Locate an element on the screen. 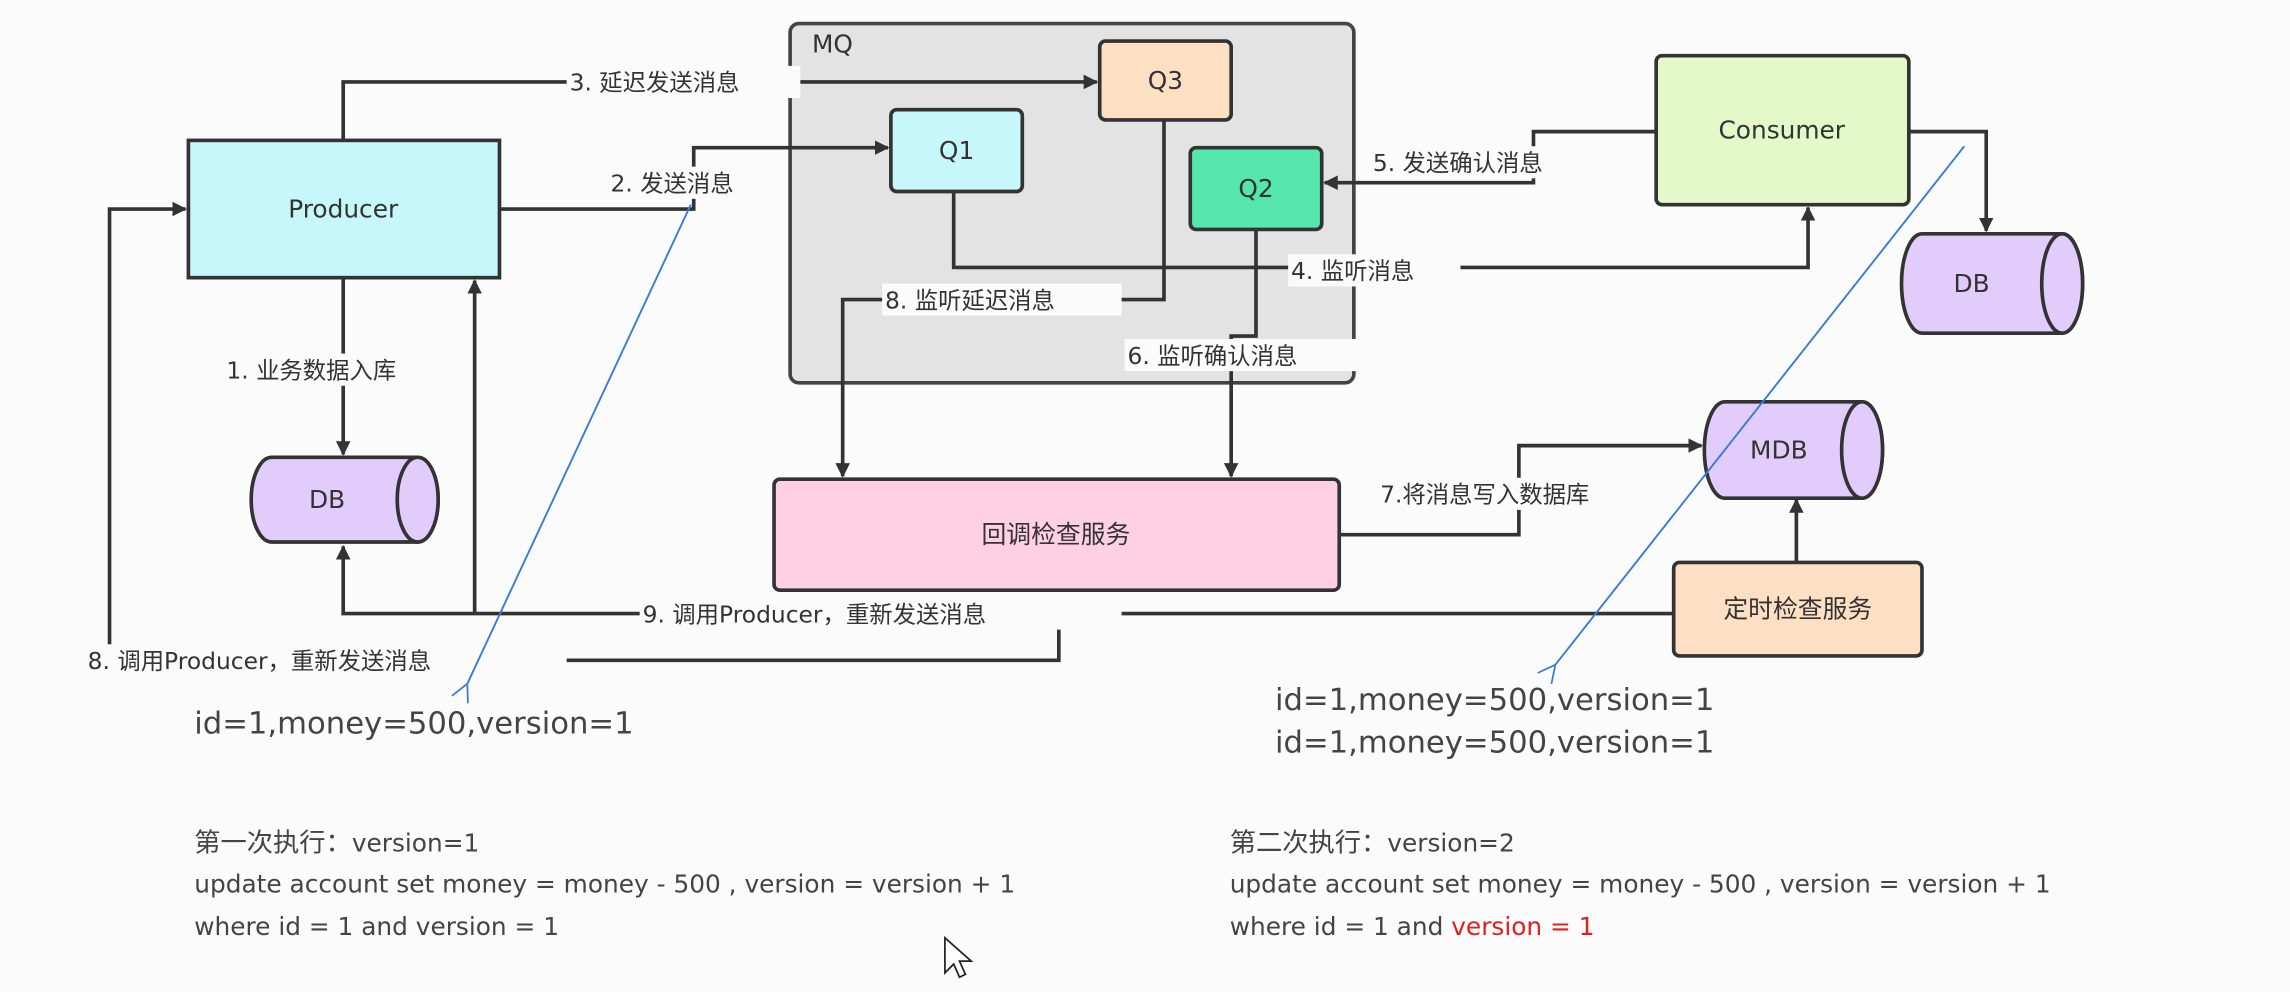  q1-node: Q1 is located at coordinates (957, 150).